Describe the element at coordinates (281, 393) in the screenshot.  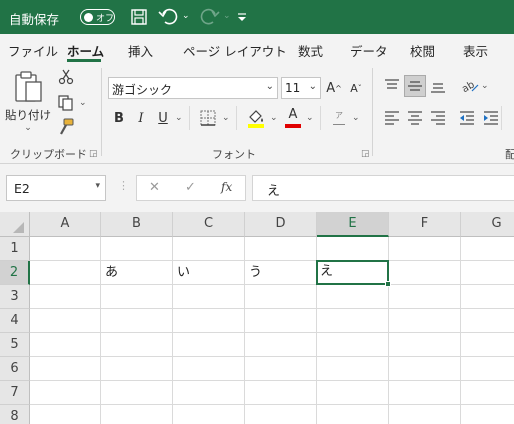
I see `cell-d7` at that location.